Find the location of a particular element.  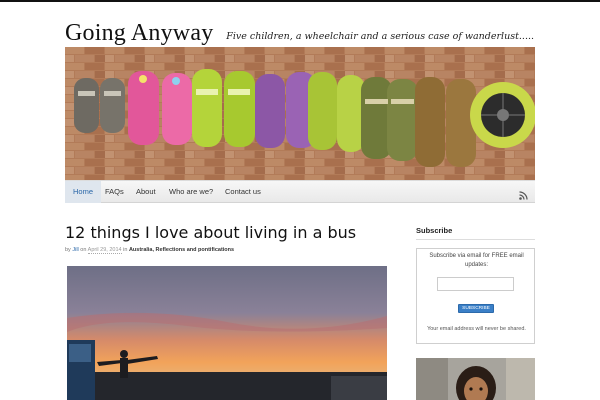

nav-item-who-are-we: Who are we? is located at coordinates (191, 192).